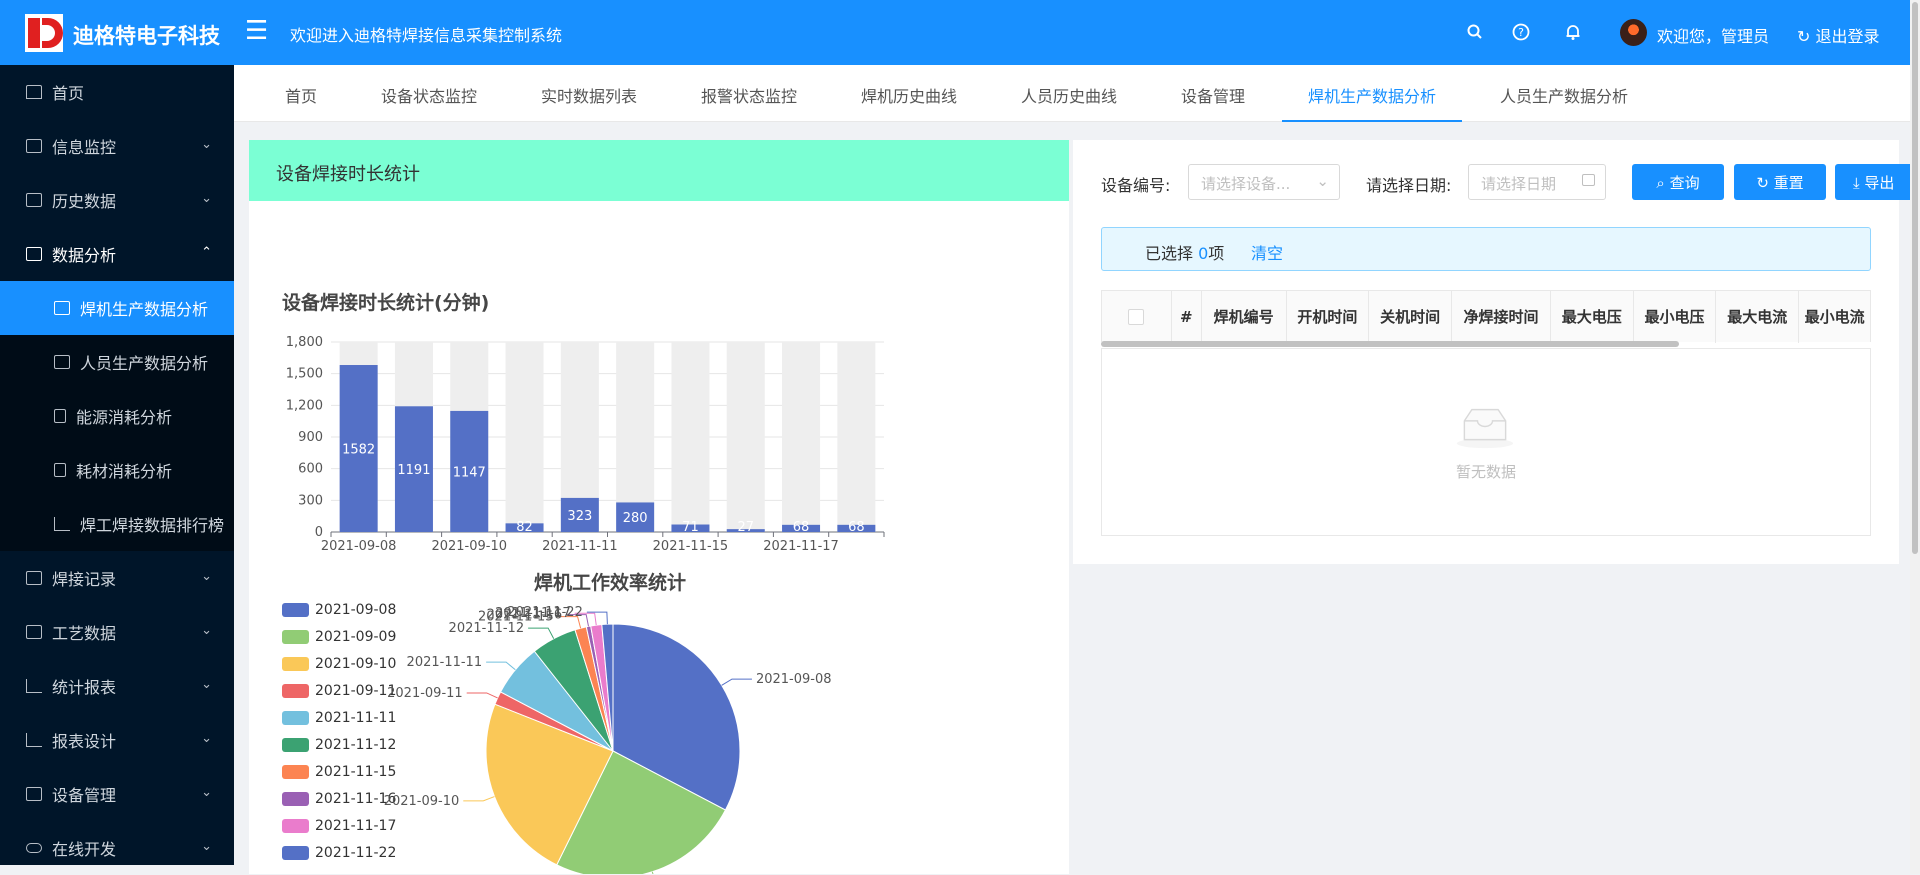  I want to click on tab-welder-history: 焊机历史曲线, so click(909, 95).